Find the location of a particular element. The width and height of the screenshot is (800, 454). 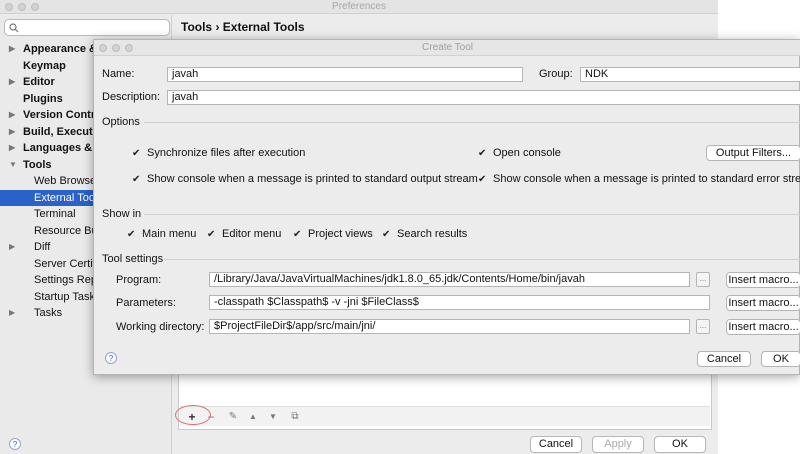

sidebar-item-label: Plugins is located at coordinates (43, 98).